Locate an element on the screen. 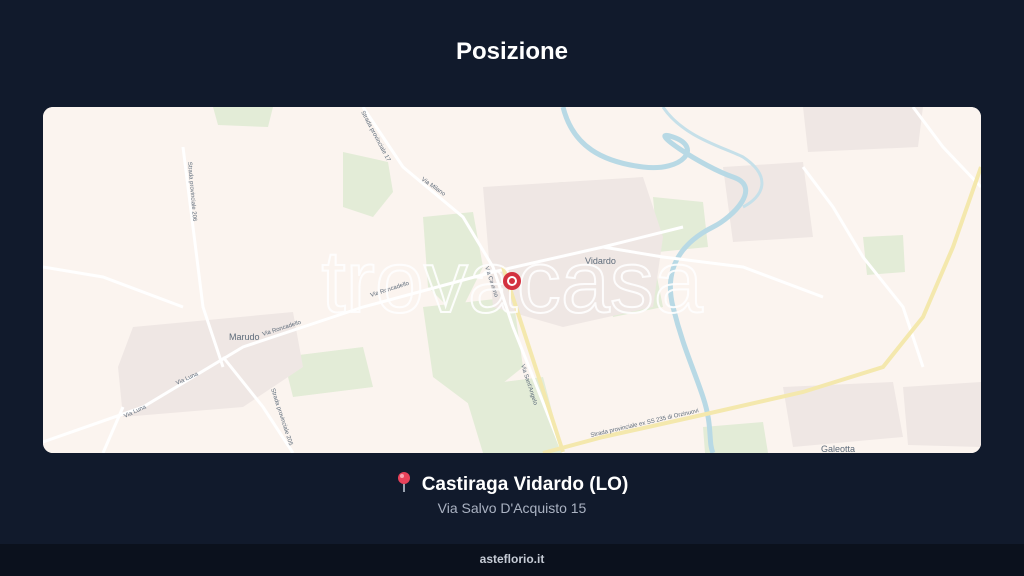 The height and width of the screenshot is (576, 1024). pushpin-icon is located at coordinates (404, 485).